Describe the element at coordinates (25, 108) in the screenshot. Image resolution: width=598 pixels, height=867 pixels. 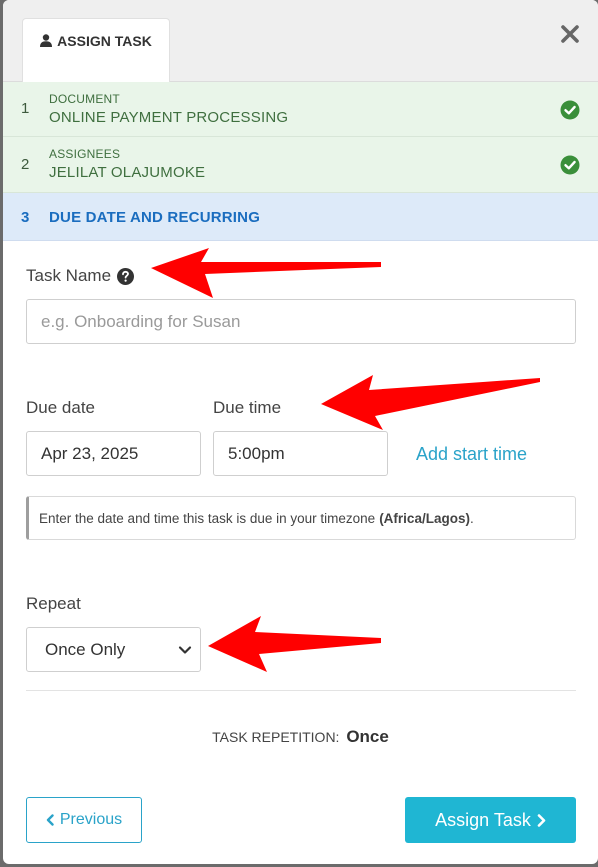
I see `step-number: 1` at that location.